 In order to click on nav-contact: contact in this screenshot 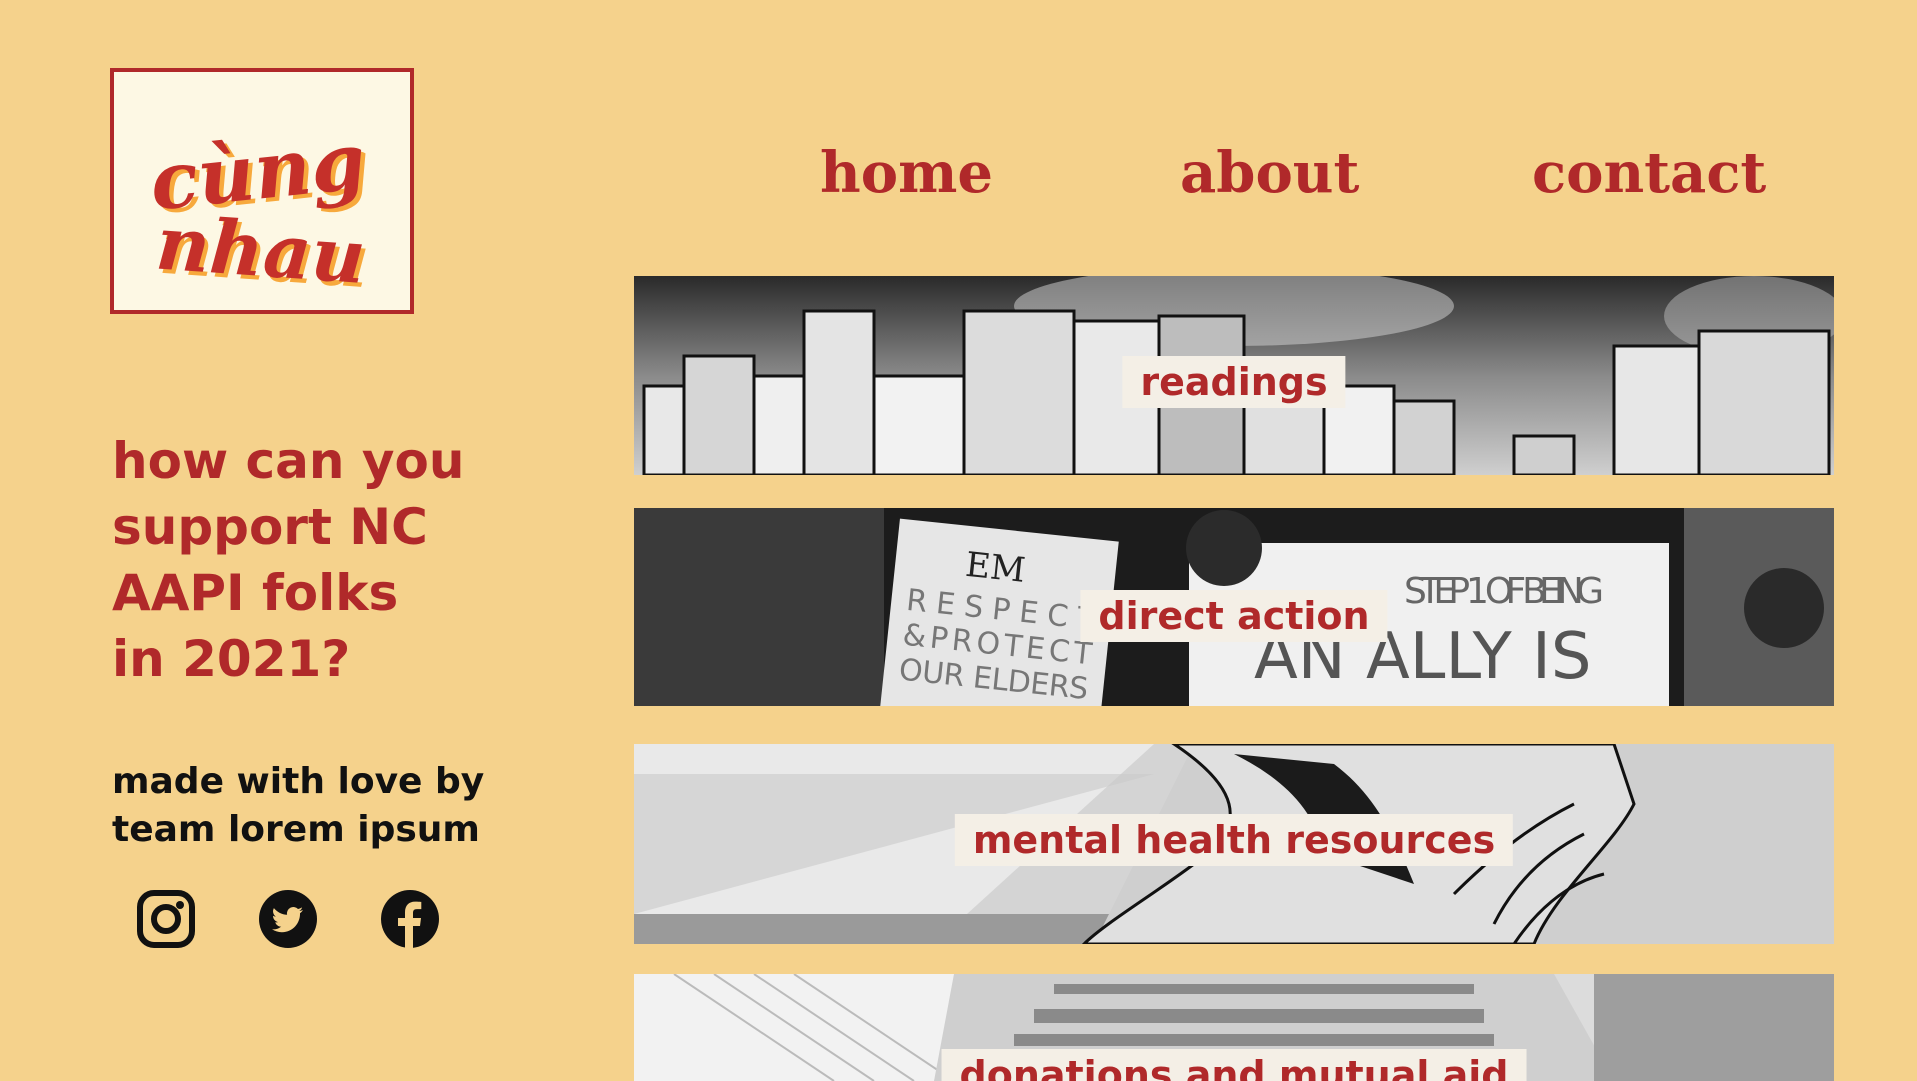, I will do `click(1649, 173)`.